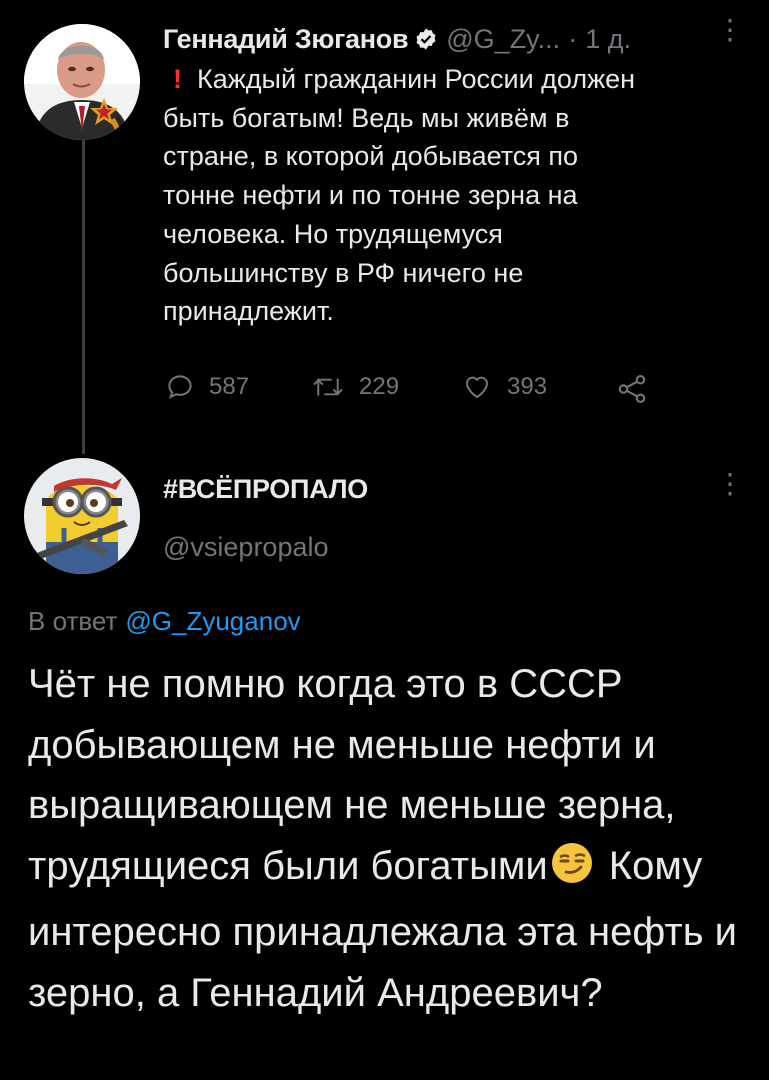 The width and height of the screenshot is (769, 1080). What do you see at coordinates (207, 387) in the screenshot?
I see `reply-button: 587` at bounding box center [207, 387].